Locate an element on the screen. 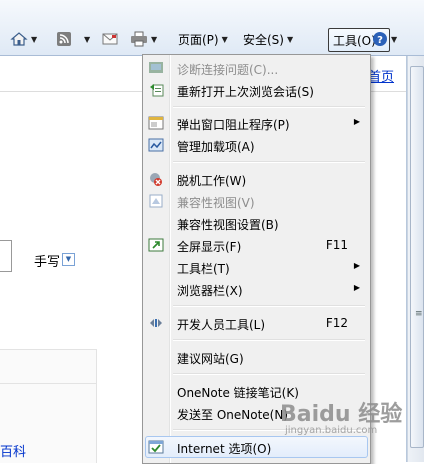 Image resolution: width=424 pixels, height=464 pixels. printer-icon is located at coordinates (139, 39).